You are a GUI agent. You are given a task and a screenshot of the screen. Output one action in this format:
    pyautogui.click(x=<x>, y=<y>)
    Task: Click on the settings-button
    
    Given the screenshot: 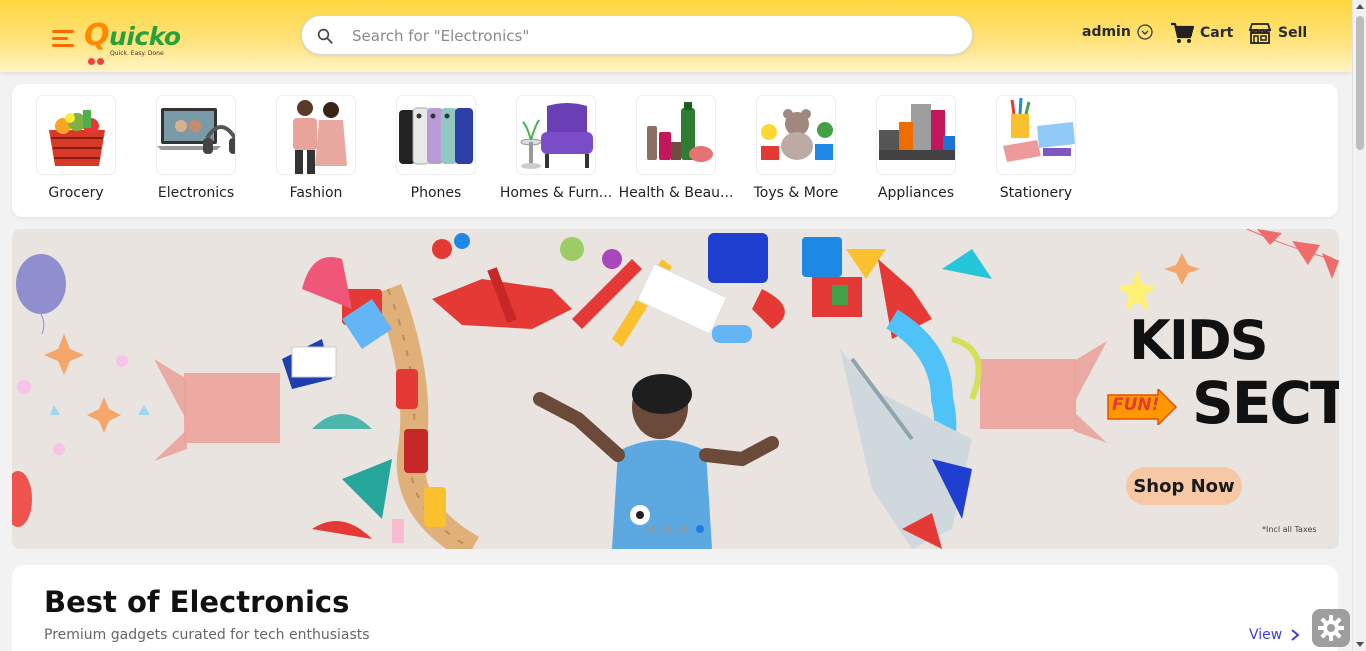 What is the action you would take?
    pyautogui.click(x=1331, y=628)
    